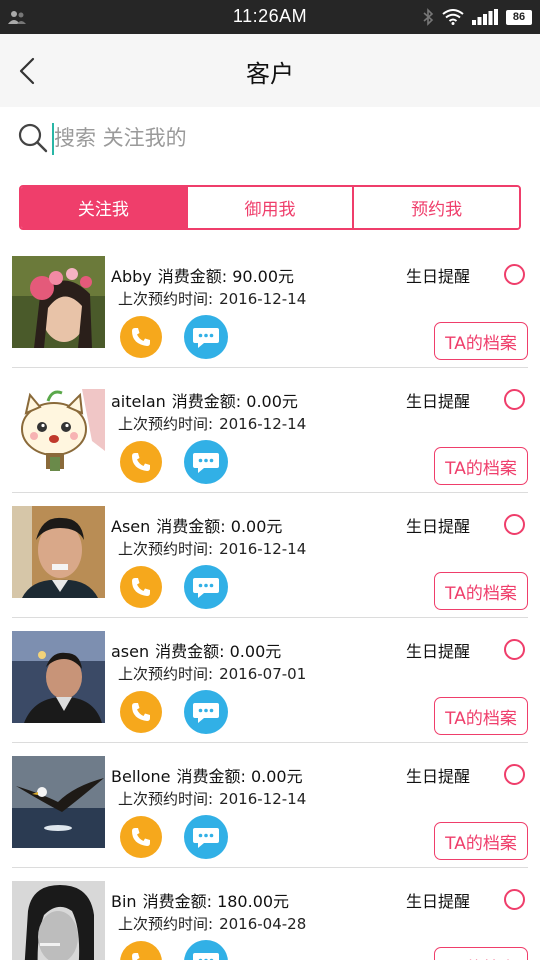  Describe the element at coordinates (131, 276) in the screenshot. I see `customer-name: Abby` at that location.